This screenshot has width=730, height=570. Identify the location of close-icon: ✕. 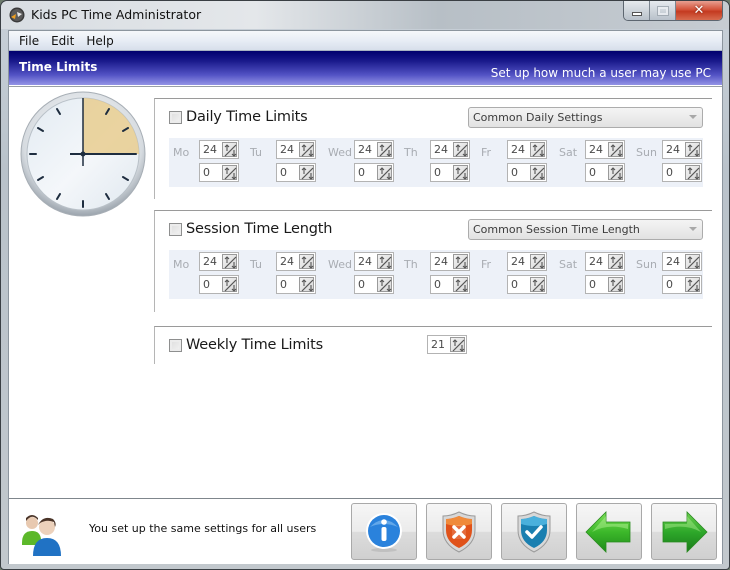
(699, 10).